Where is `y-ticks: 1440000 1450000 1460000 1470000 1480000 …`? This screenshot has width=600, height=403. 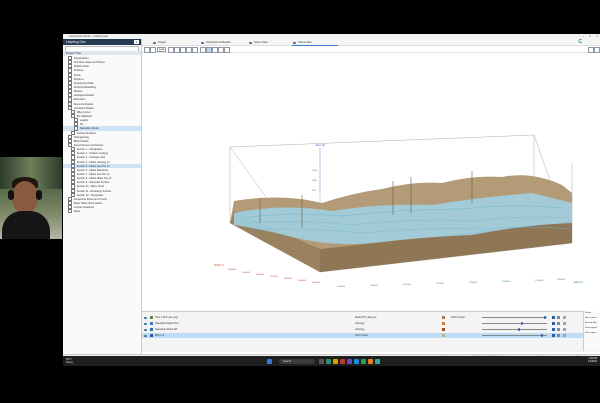
y-ticks: 1440000 1450000 1460000 1470000 1480000 … is located at coordinates (274, 276).